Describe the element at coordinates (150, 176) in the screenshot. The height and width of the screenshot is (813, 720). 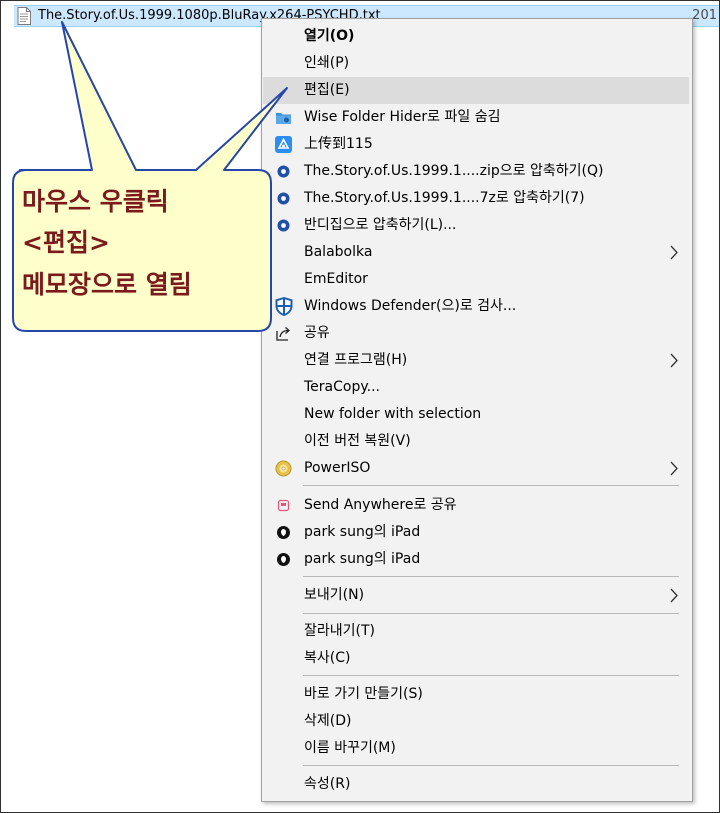
I see `callout-annotation` at that location.